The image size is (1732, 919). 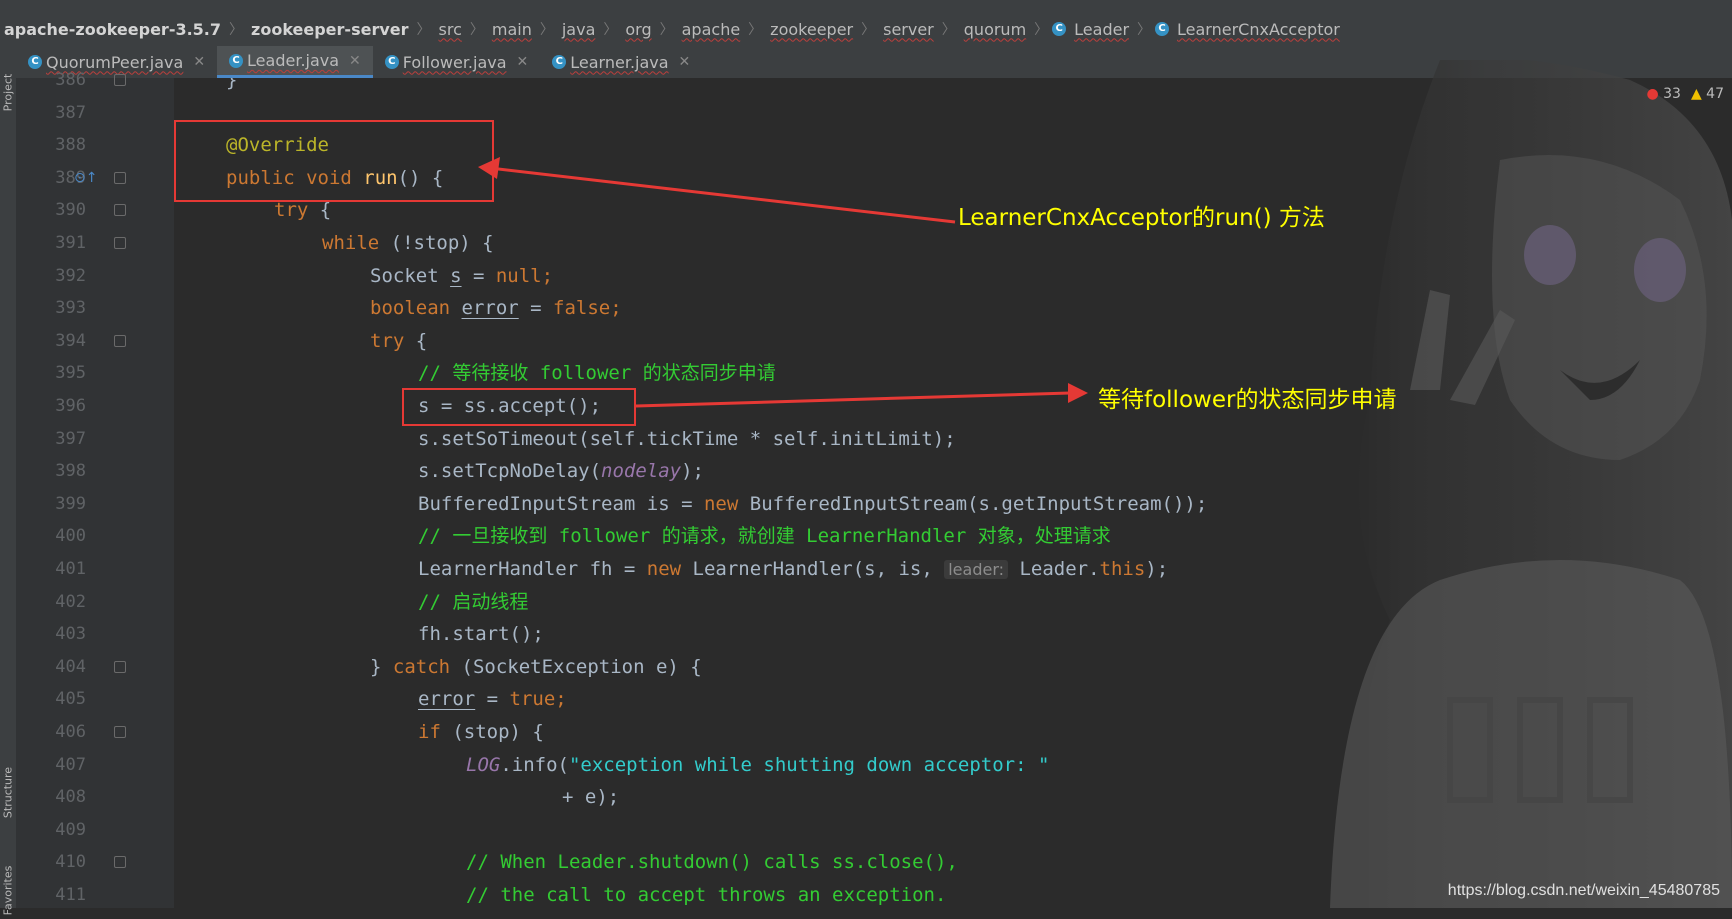 I want to click on breadcrumb-item-leader: Leader, so click(x=1101, y=29).